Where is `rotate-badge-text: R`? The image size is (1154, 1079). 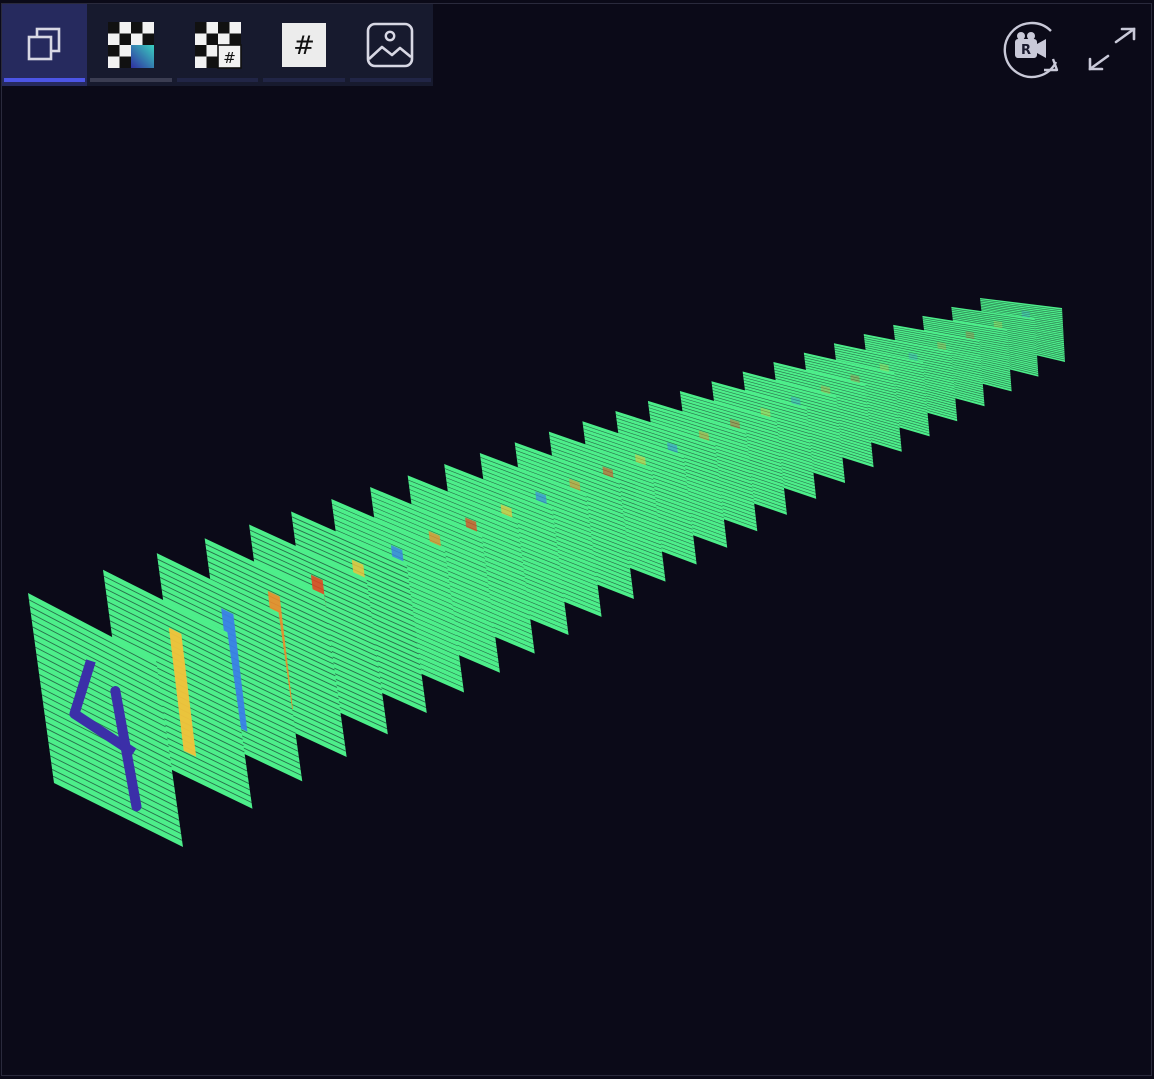 rotate-badge-text: R is located at coordinates (1026, 50).